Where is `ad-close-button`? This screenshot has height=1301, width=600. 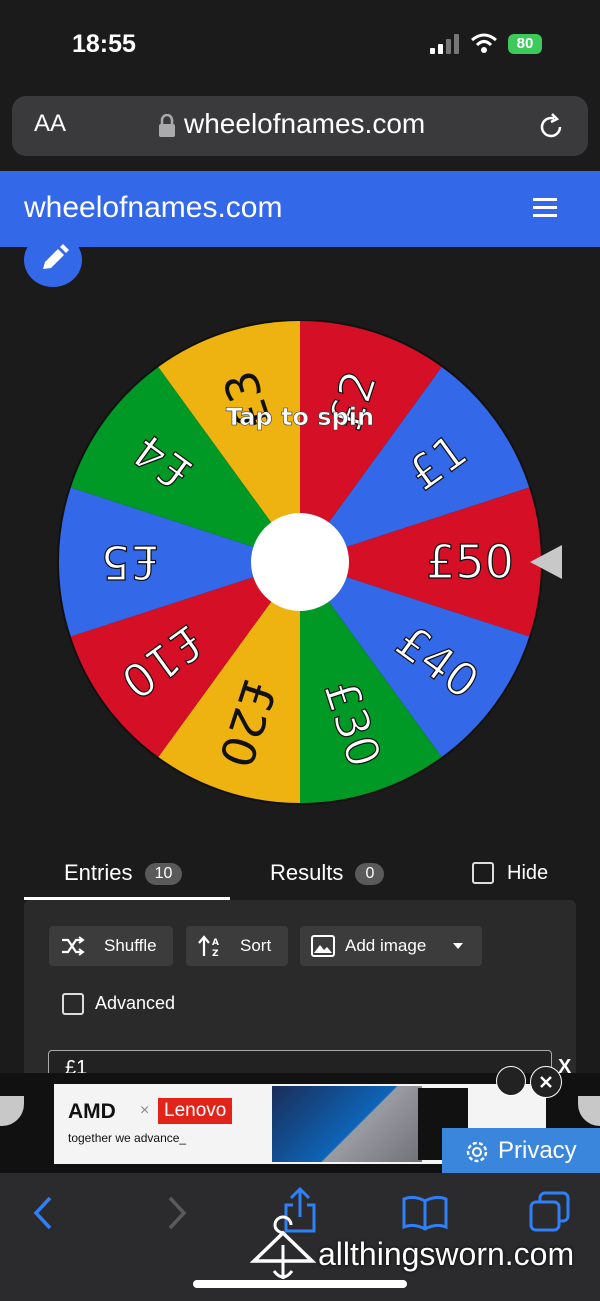 ad-close-button is located at coordinates (546, 1082).